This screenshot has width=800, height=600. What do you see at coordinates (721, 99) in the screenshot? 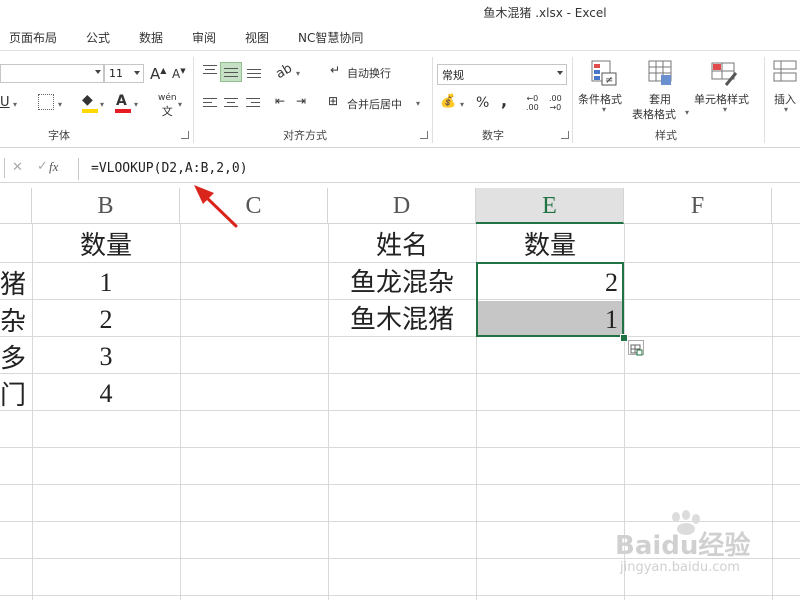
I see `cell-styles-button: 单元格样式` at bounding box center [721, 99].